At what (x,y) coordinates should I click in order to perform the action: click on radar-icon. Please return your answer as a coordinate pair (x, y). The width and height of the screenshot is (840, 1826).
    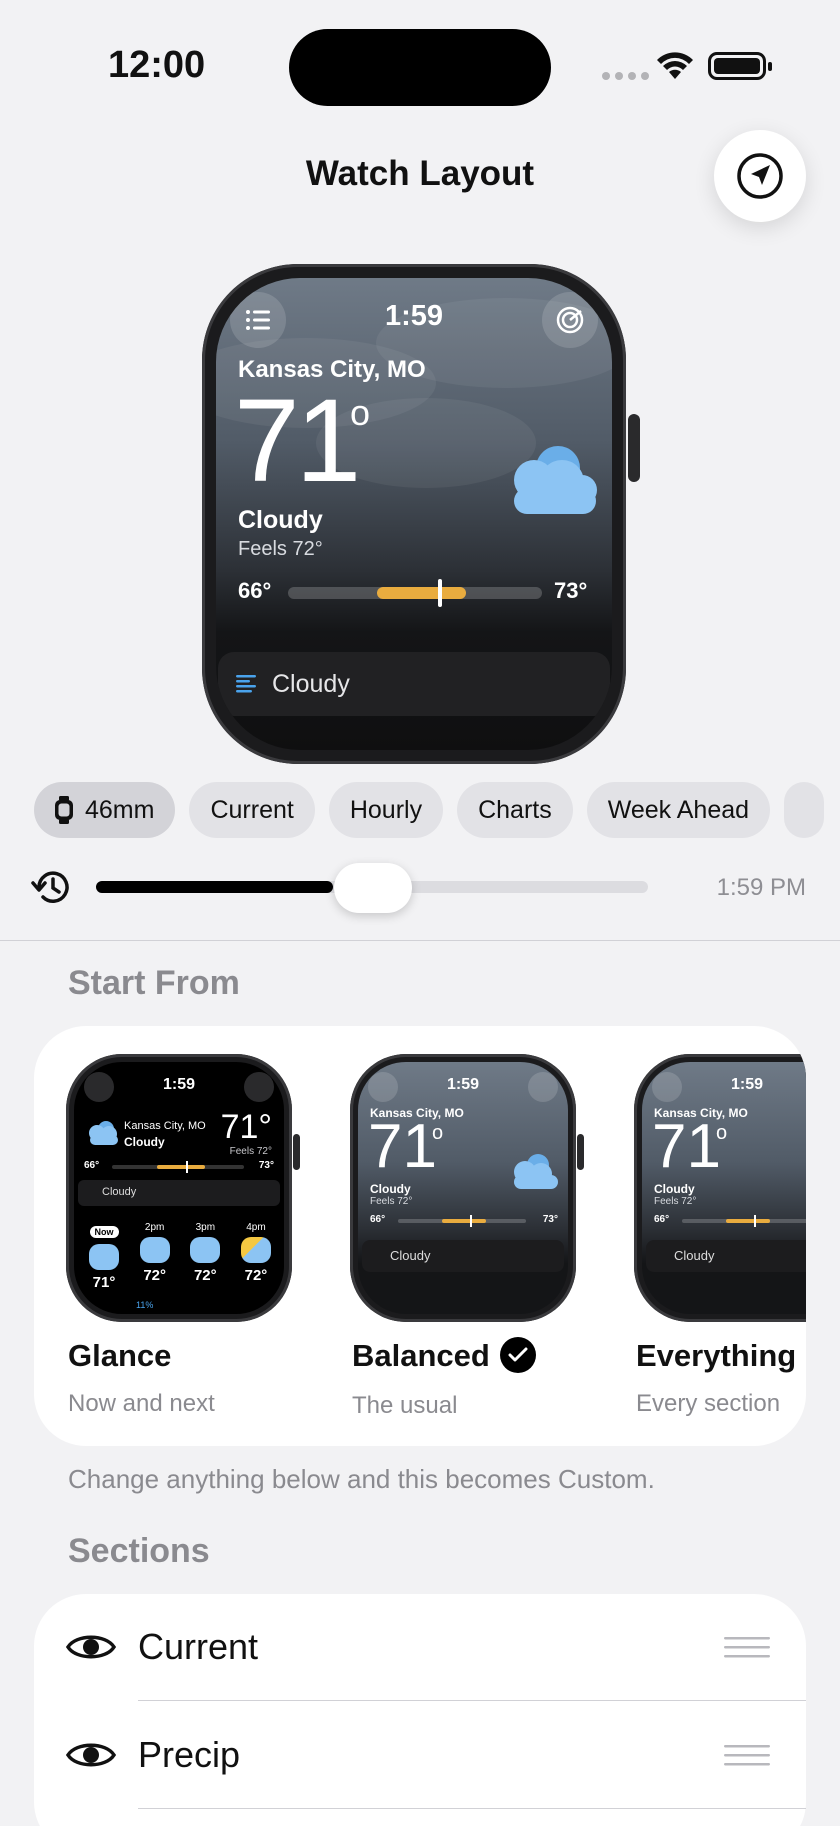
    Looking at the image, I should click on (570, 320).